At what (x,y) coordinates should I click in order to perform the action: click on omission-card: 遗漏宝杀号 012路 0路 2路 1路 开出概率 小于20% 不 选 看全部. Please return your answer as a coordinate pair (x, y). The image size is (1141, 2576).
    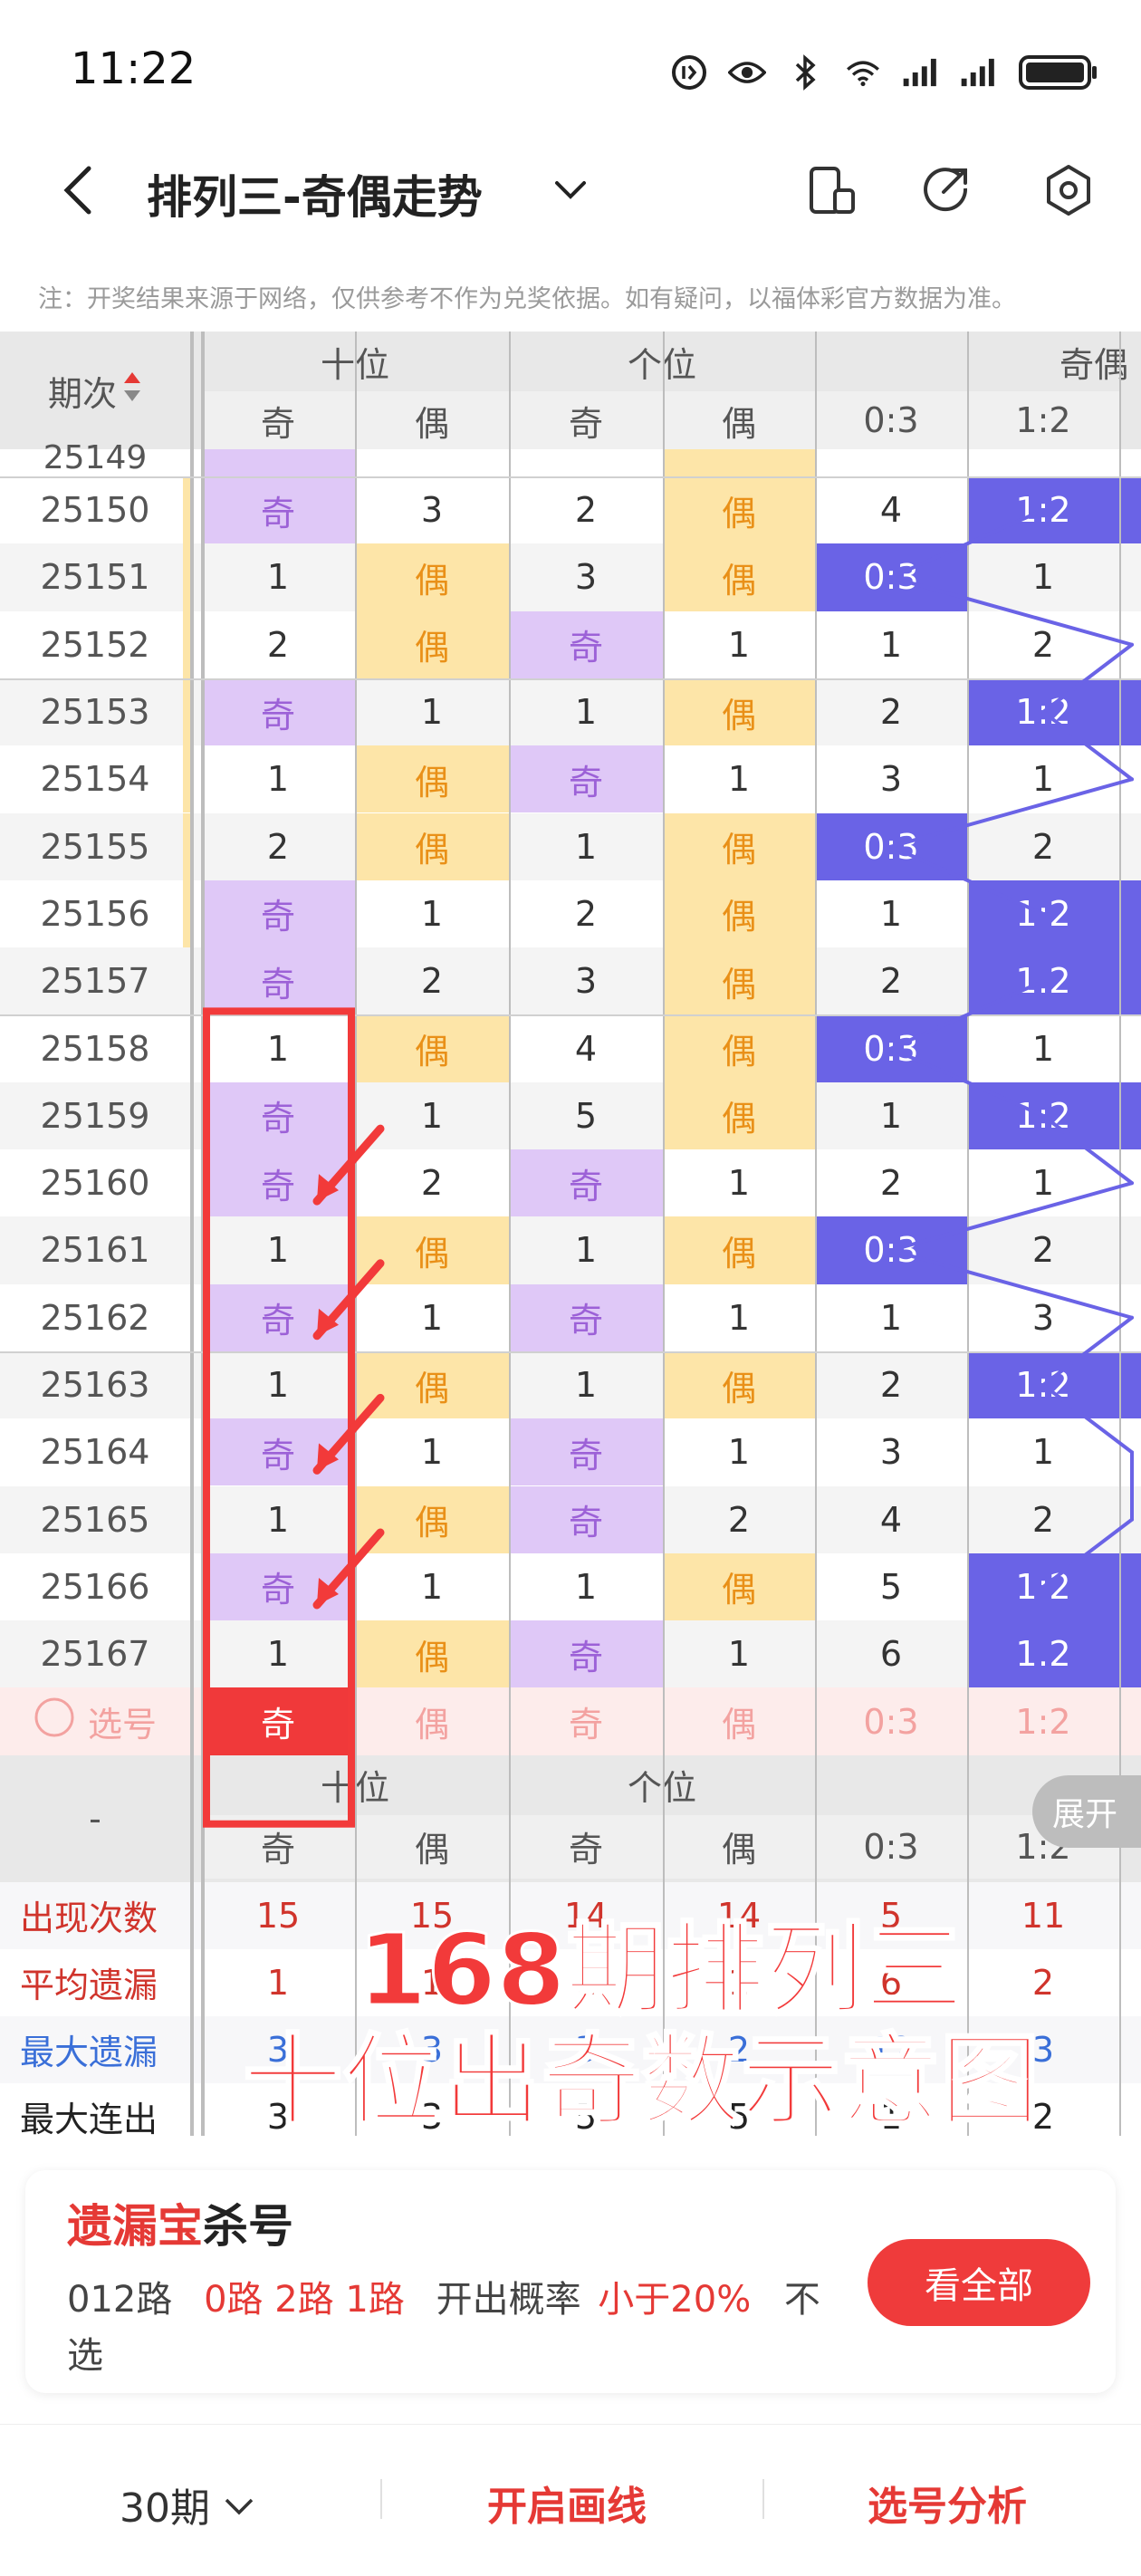
    Looking at the image, I should click on (570, 2281).